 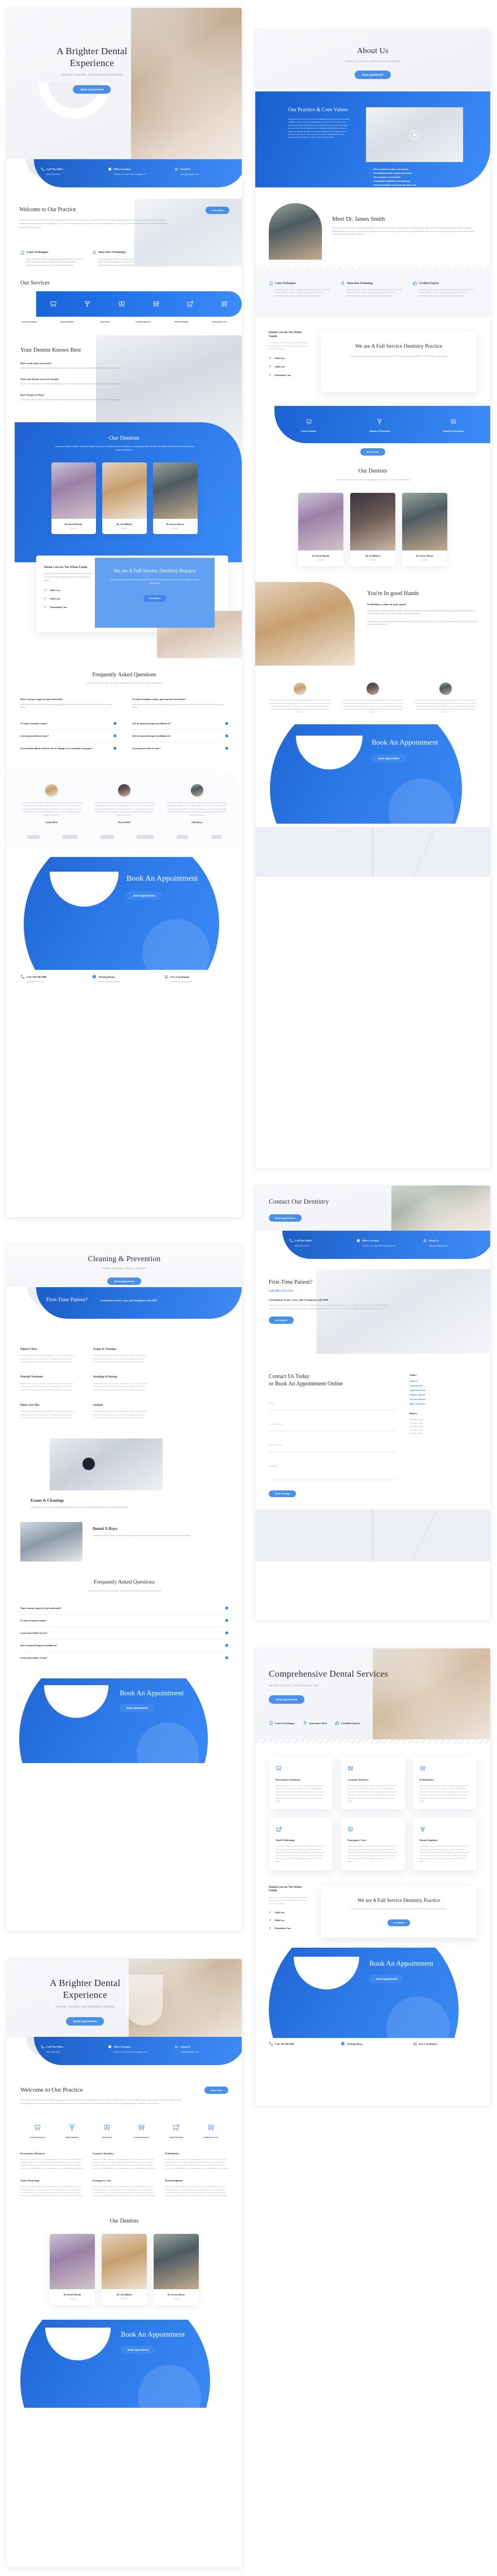 I want to click on footer-link: Appointment Info, so click(x=443, y=1390).